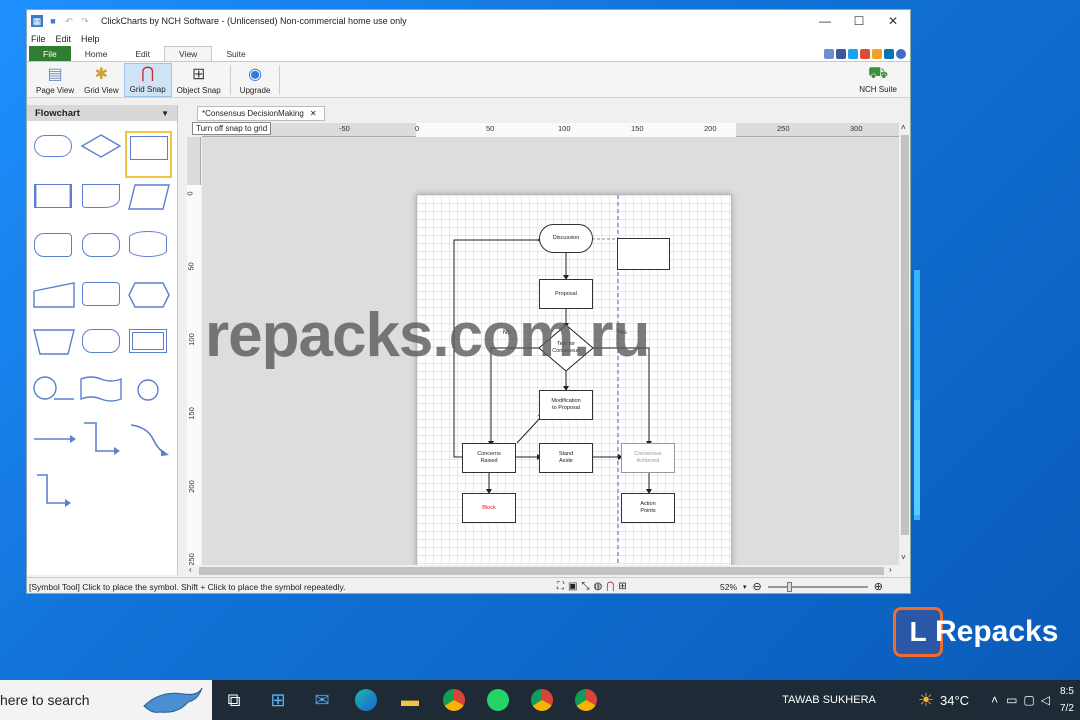 Image resolution: width=1080 pixels, height=720 pixels. Describe the element at coordinates (55, 491) in the screenshot. I see `elbow-connector-icon` at that location.